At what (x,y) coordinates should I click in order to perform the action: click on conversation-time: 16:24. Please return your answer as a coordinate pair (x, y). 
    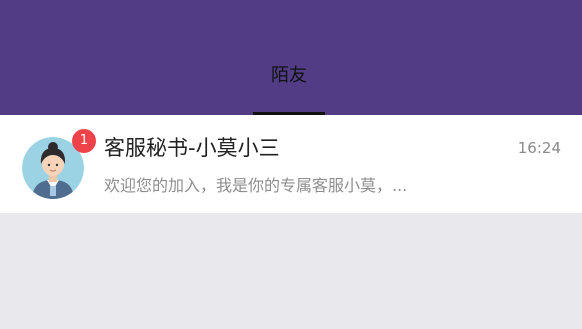
    Looking at the image, I should click on (539, 148).